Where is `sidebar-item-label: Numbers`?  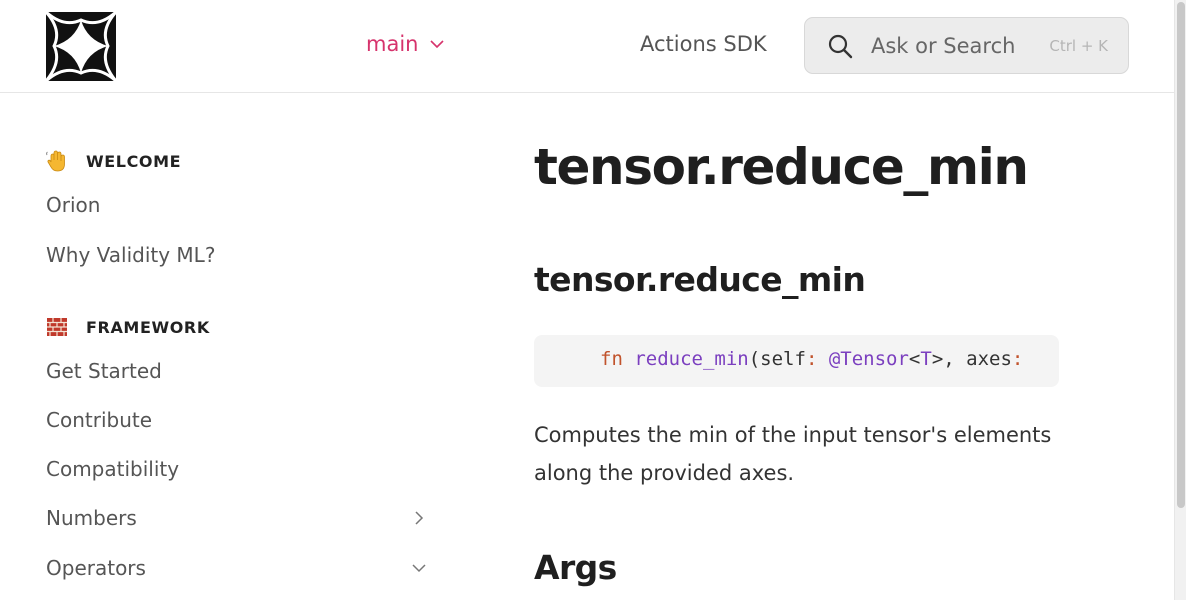 sidebar-item-label: Numbers is located at coordinates (91, 518).